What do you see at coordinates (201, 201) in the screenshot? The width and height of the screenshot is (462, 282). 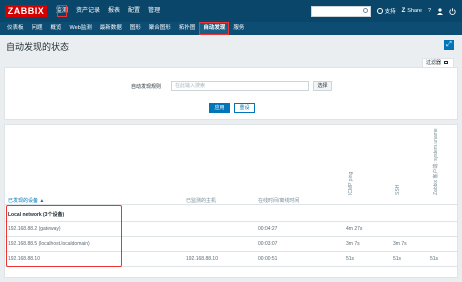 I see `header-monitored-host: 已监测的主机` at bounding box center [201, 201].